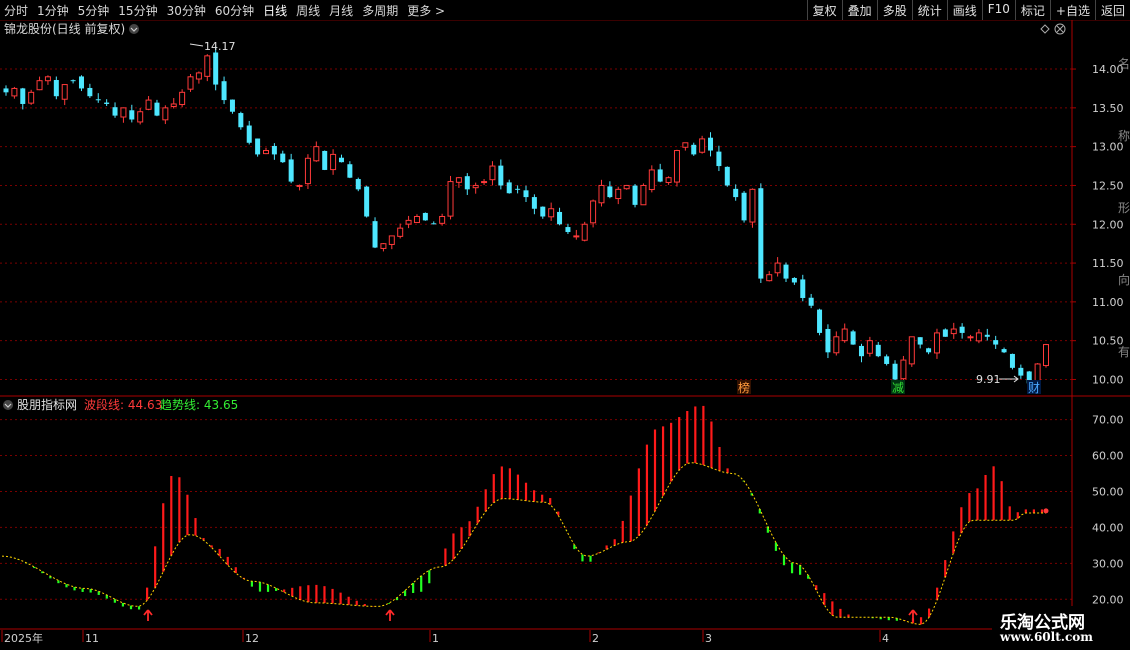 This screenshot has height=650, width=1130. I want to click on watermark-line2: www.60lt.com, so click(1046, 637).